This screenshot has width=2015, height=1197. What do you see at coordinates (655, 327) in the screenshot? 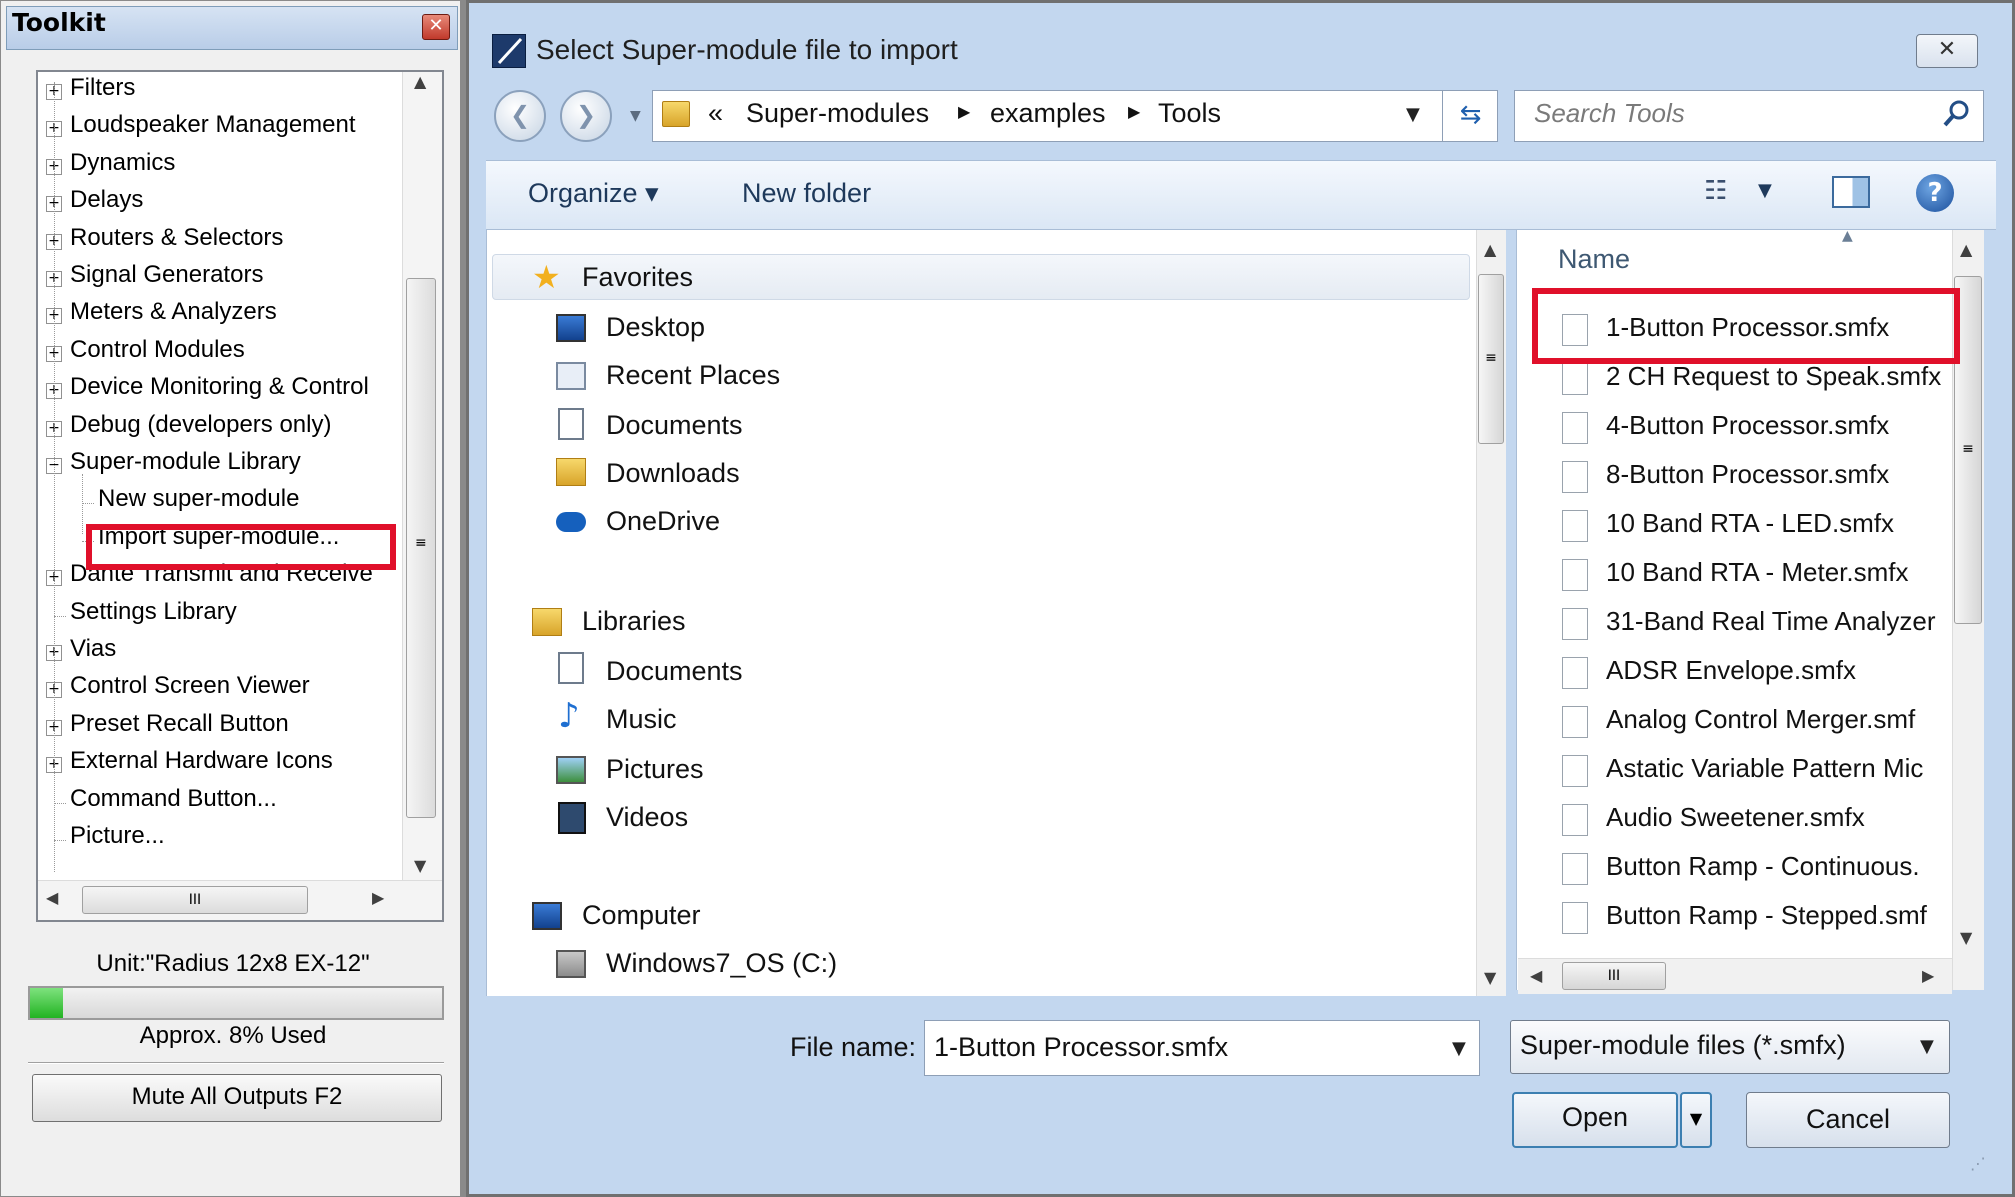
I see `nav-desktop: Desktop` at bounding box center [655, 327].